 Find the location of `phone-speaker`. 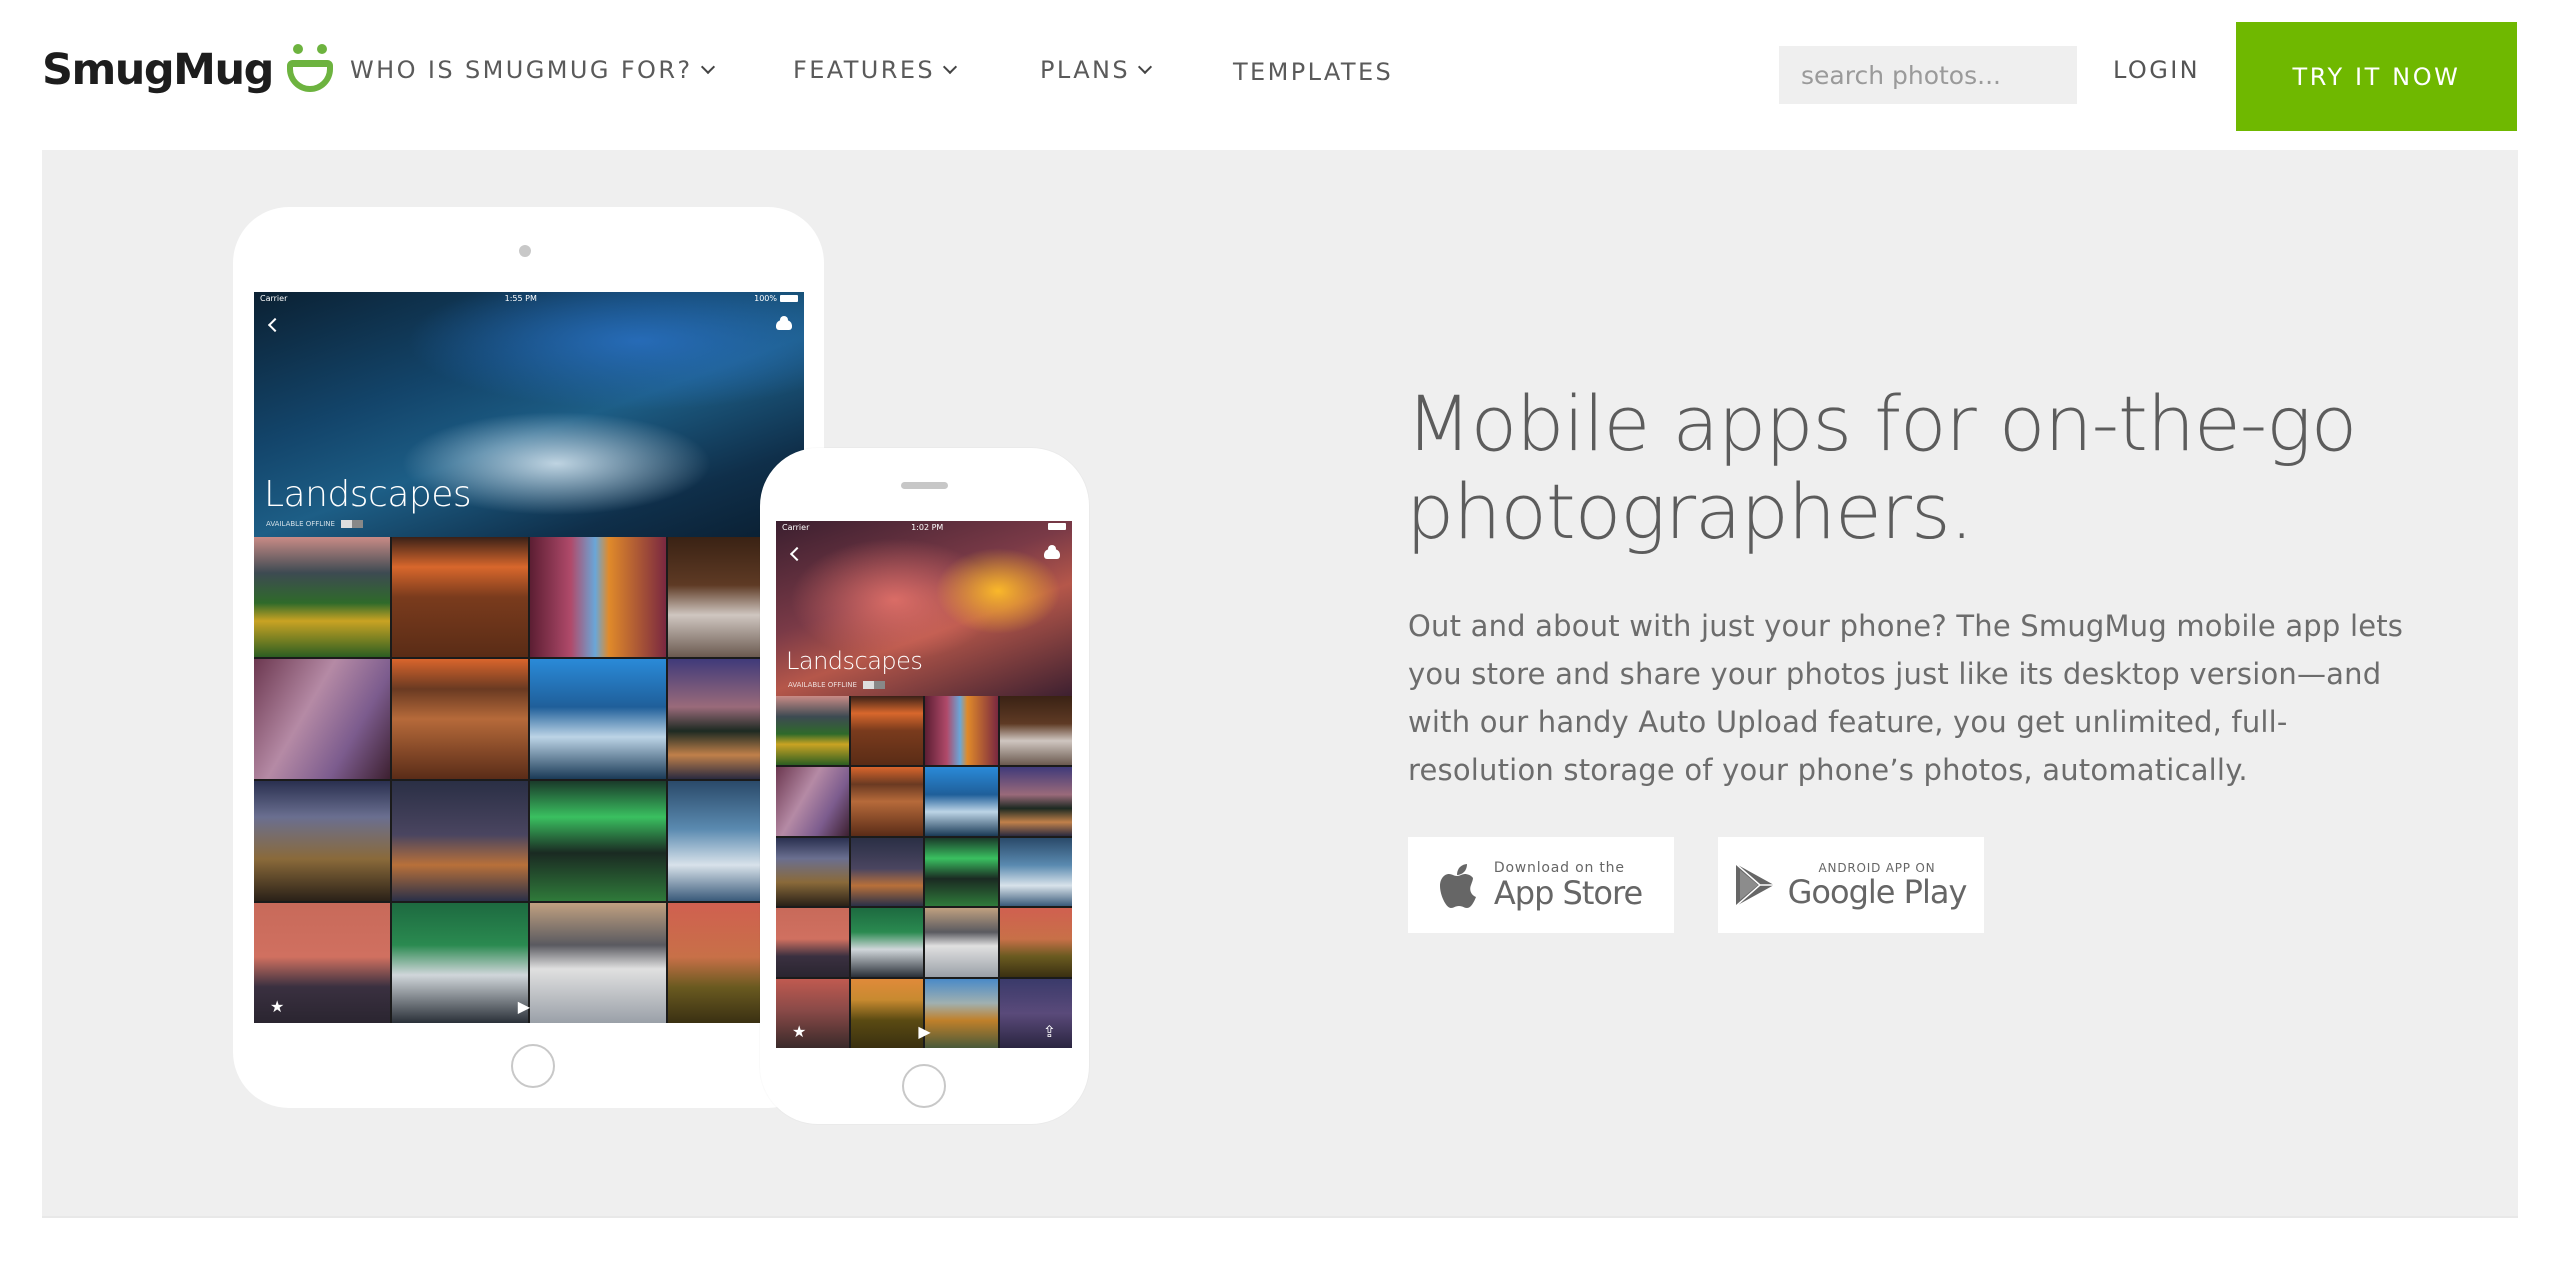

phone-speaker is located at coordinates (924, 485).